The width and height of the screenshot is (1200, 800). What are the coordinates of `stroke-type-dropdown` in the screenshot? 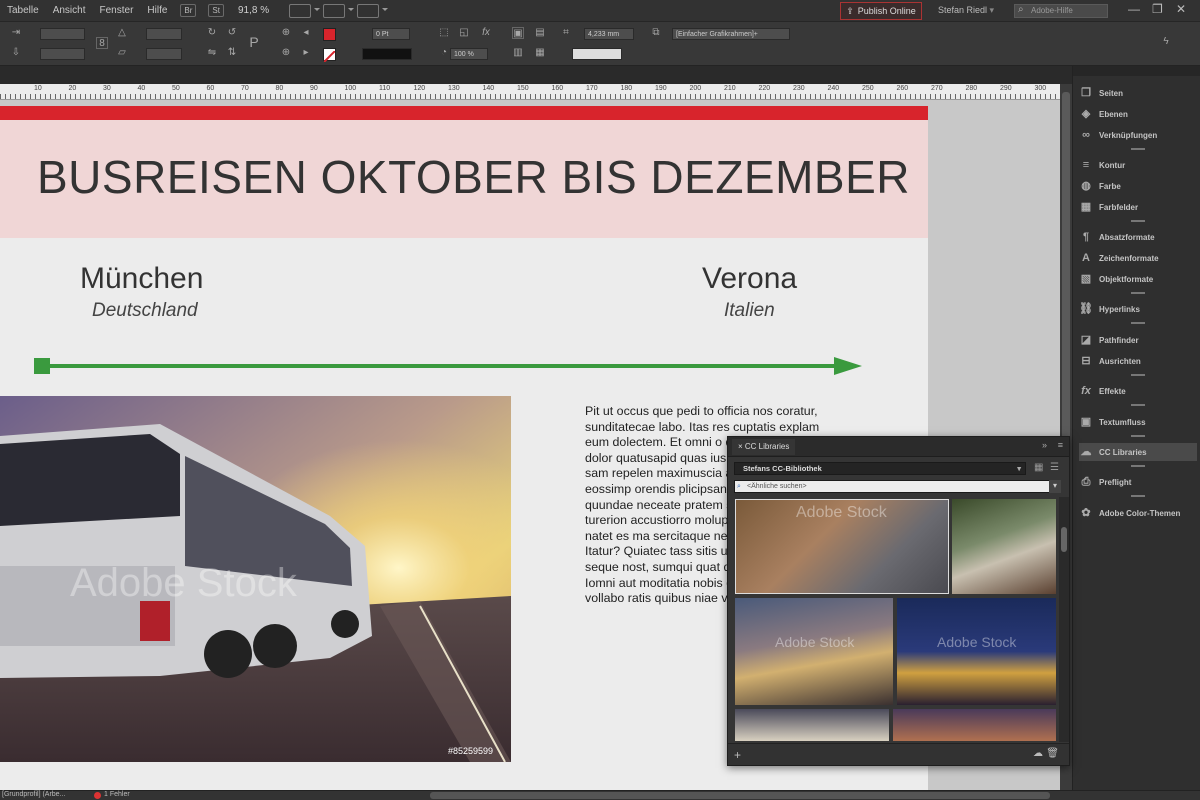 It's located at (387, 54).